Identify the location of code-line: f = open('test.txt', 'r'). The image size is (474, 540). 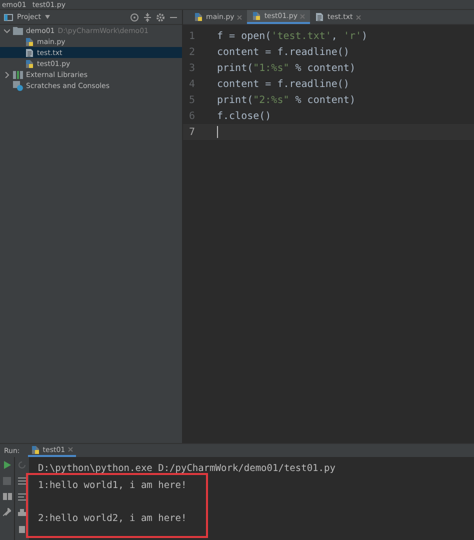
(292, 36).